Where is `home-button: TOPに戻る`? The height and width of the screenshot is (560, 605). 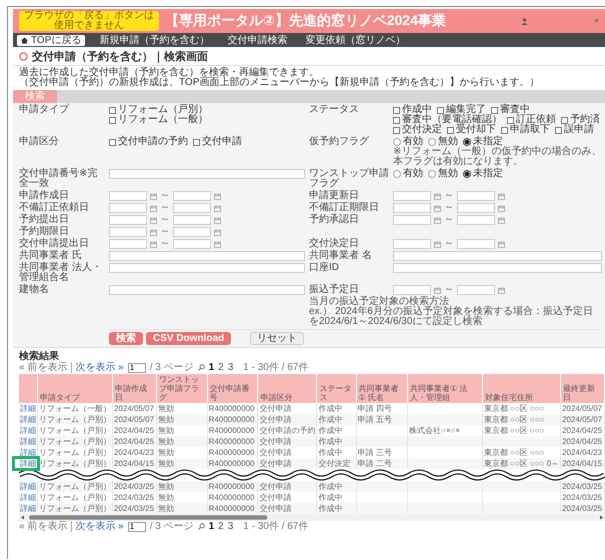
home-button: TOPに戻る is located at coordinates (51, 40).